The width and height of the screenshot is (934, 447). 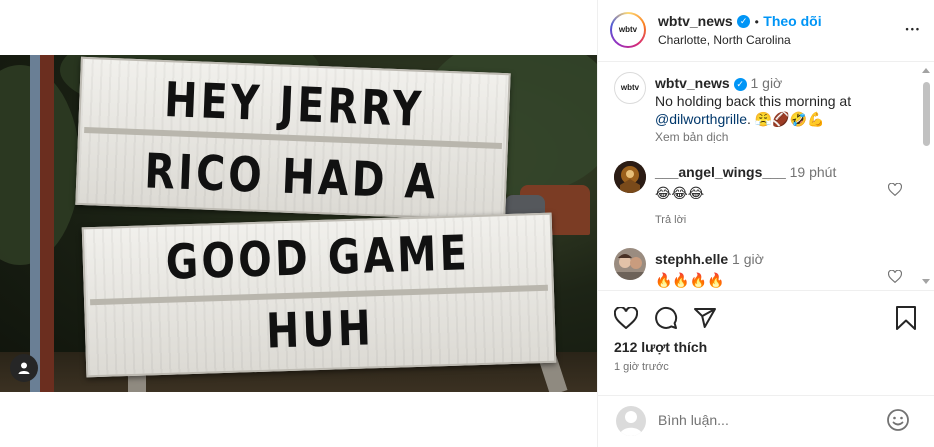 I want to click on comment-bubble-icon, so click(x=666, y=317).